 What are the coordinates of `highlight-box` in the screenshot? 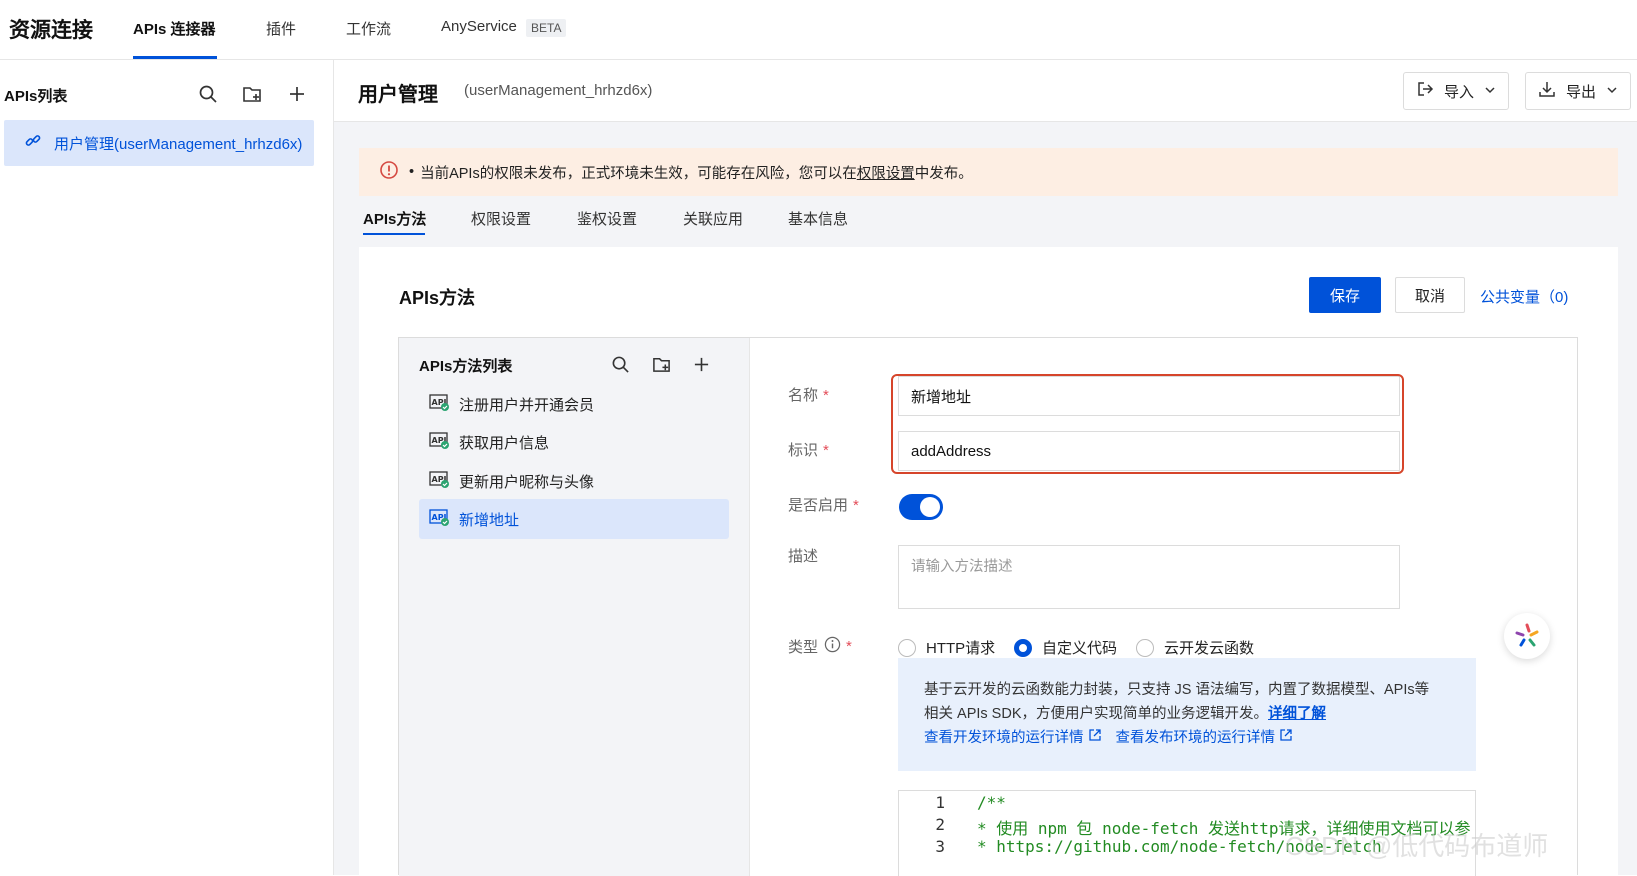 It's located at (1147, 424).